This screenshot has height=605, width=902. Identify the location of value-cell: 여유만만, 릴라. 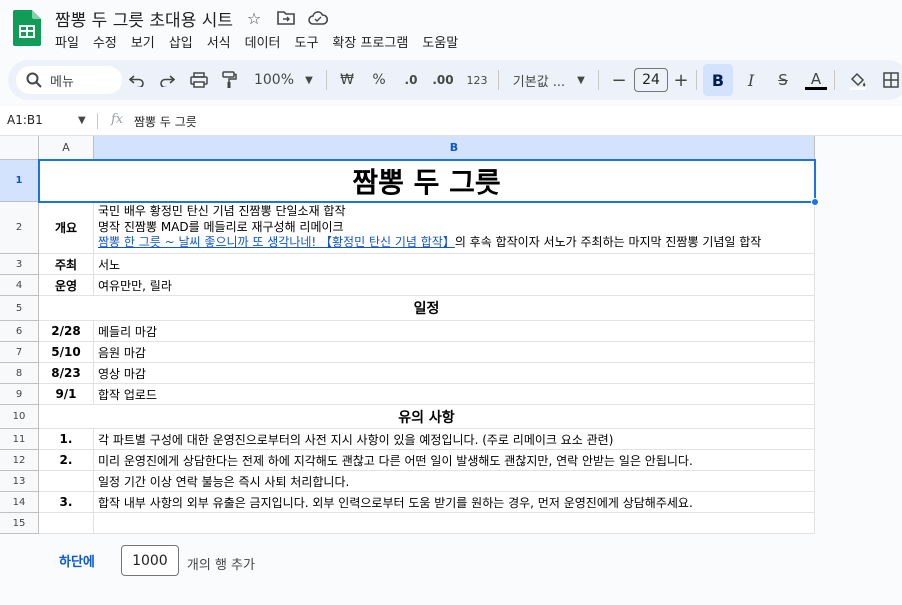
(454, 285).